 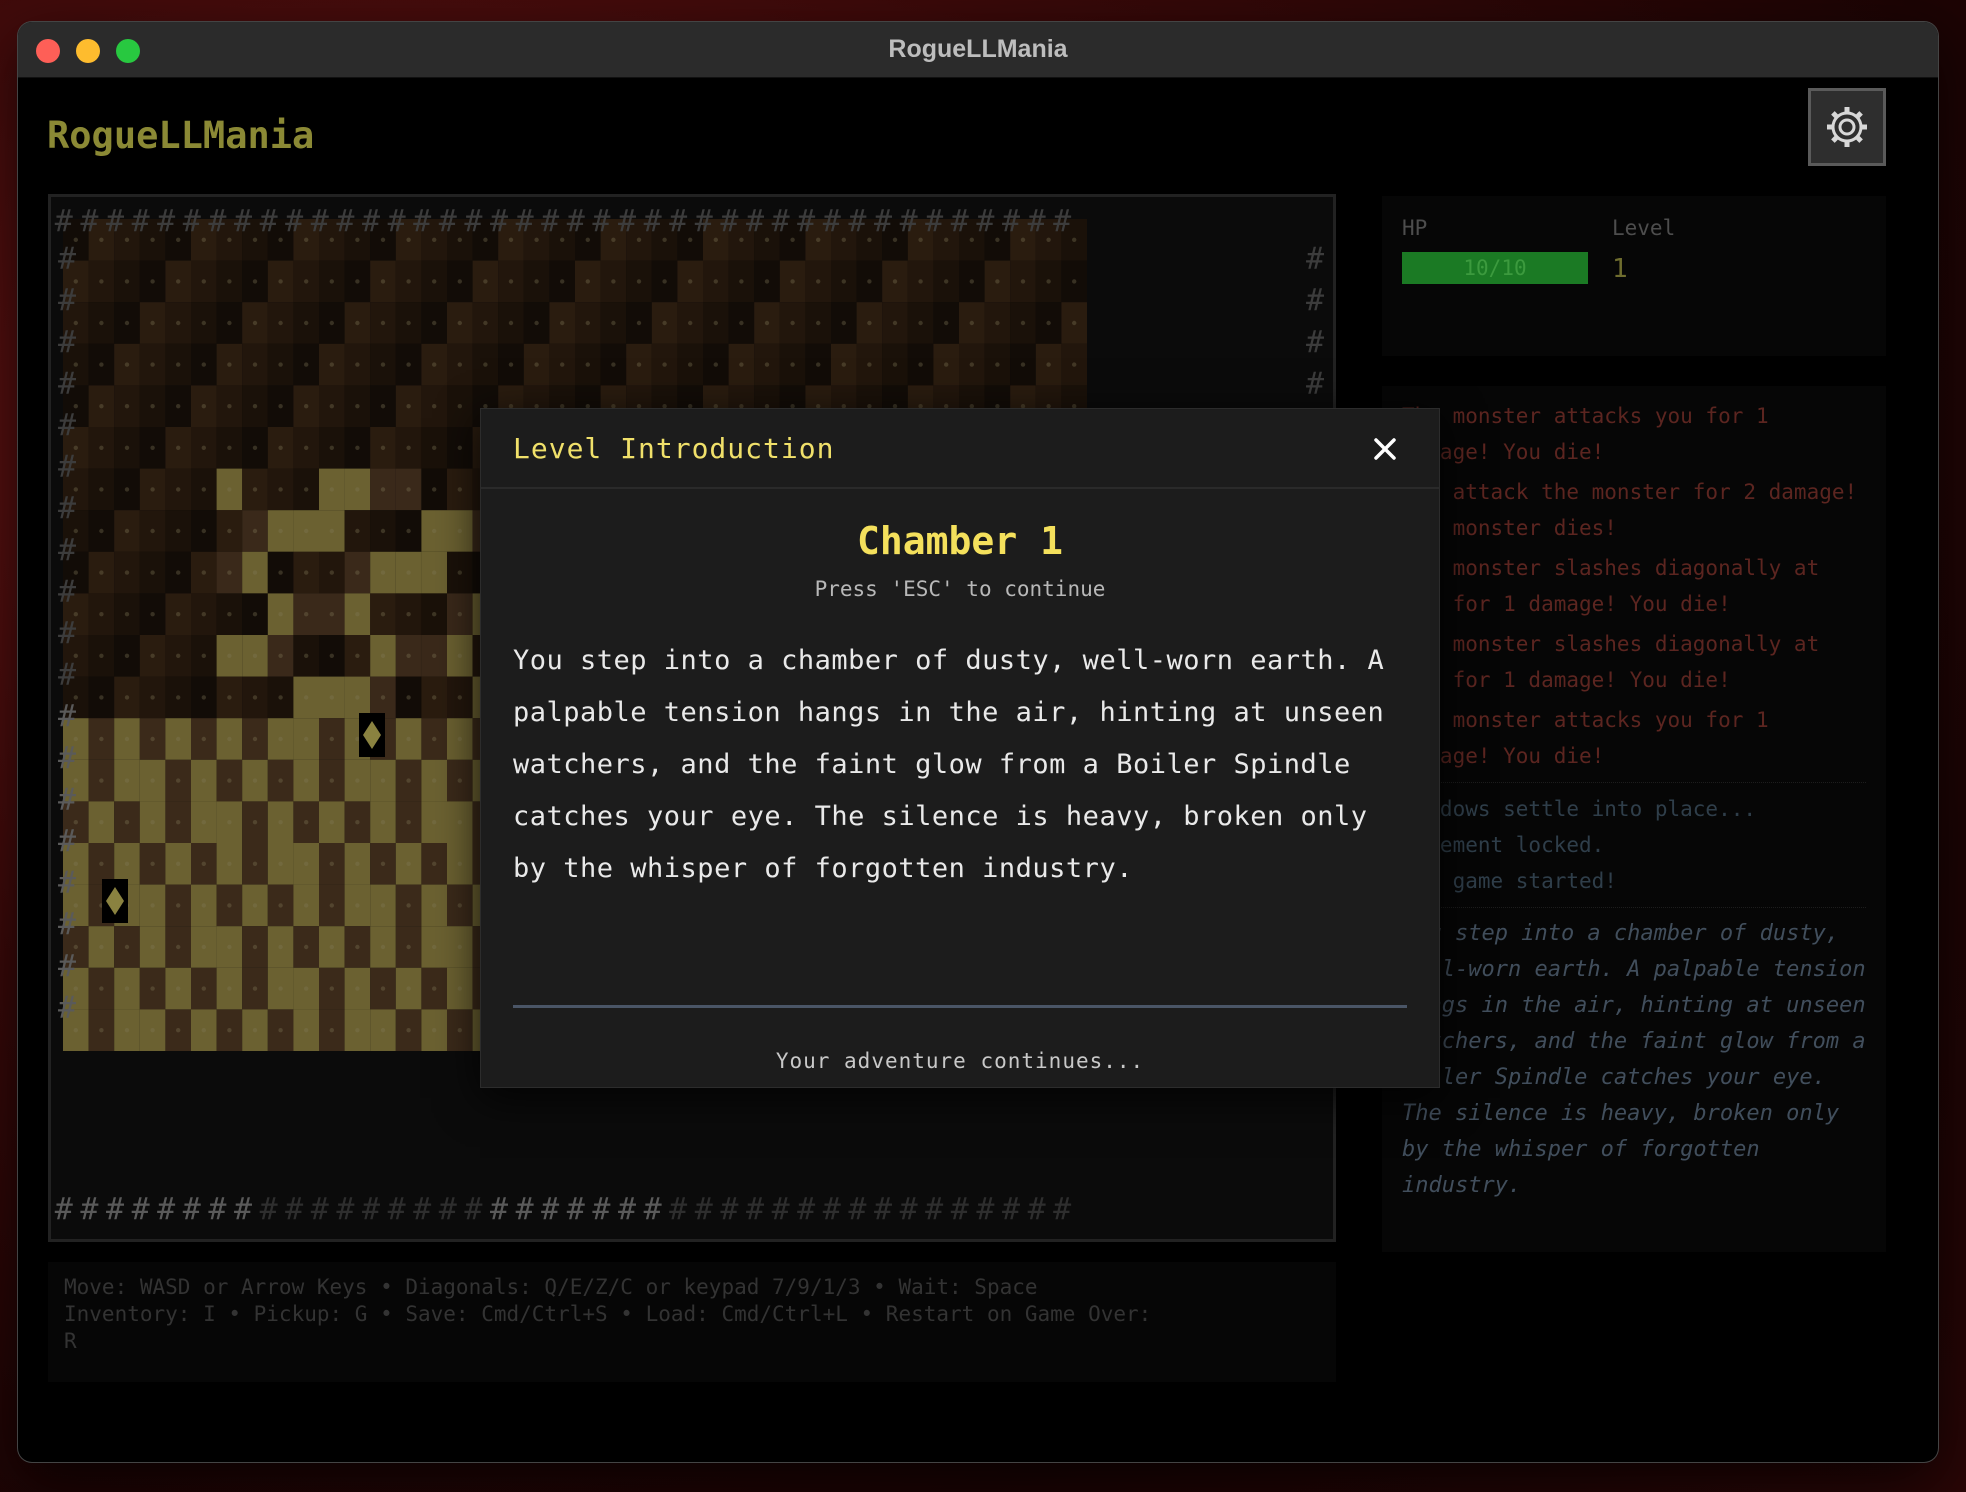 I want to click on app-title: RogueLLMania, so click(x=181, y=135).